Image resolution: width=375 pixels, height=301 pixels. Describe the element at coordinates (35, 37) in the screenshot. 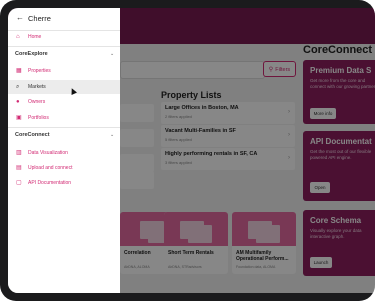

I see `nav-label: Home` at that location.